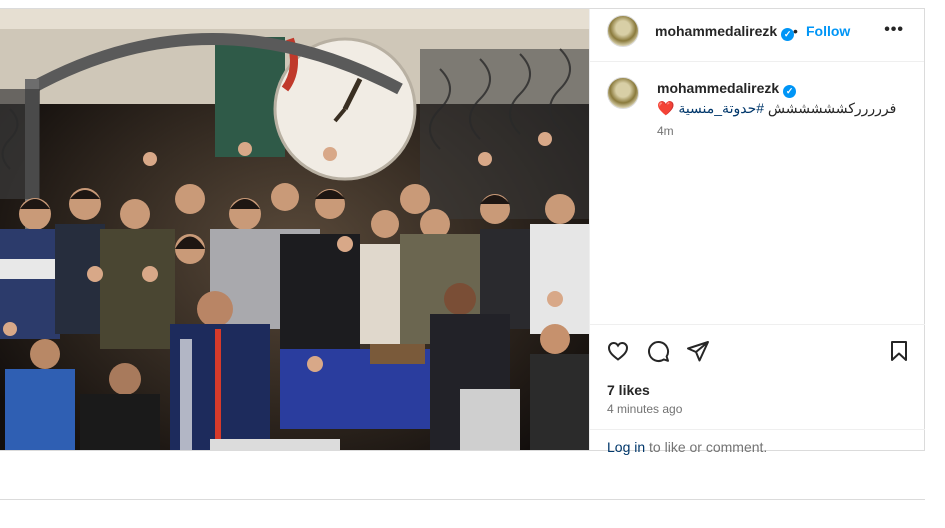 Image resolution: width=945 pixels, height=528 pixels. I want to click on avatar, so click(623, 31).